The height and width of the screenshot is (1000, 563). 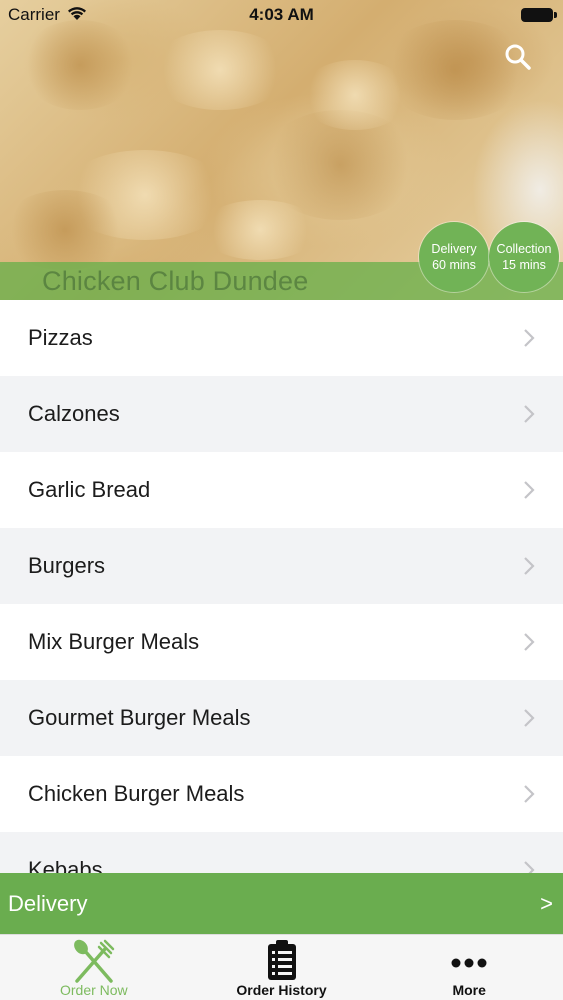 I want to click on tab-label: Order Now, so click(x=93, y=990).